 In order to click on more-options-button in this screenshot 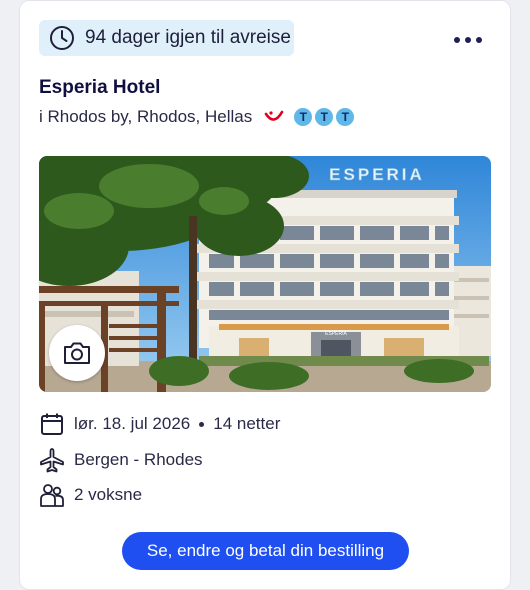, I will do `click(468, 40)`.